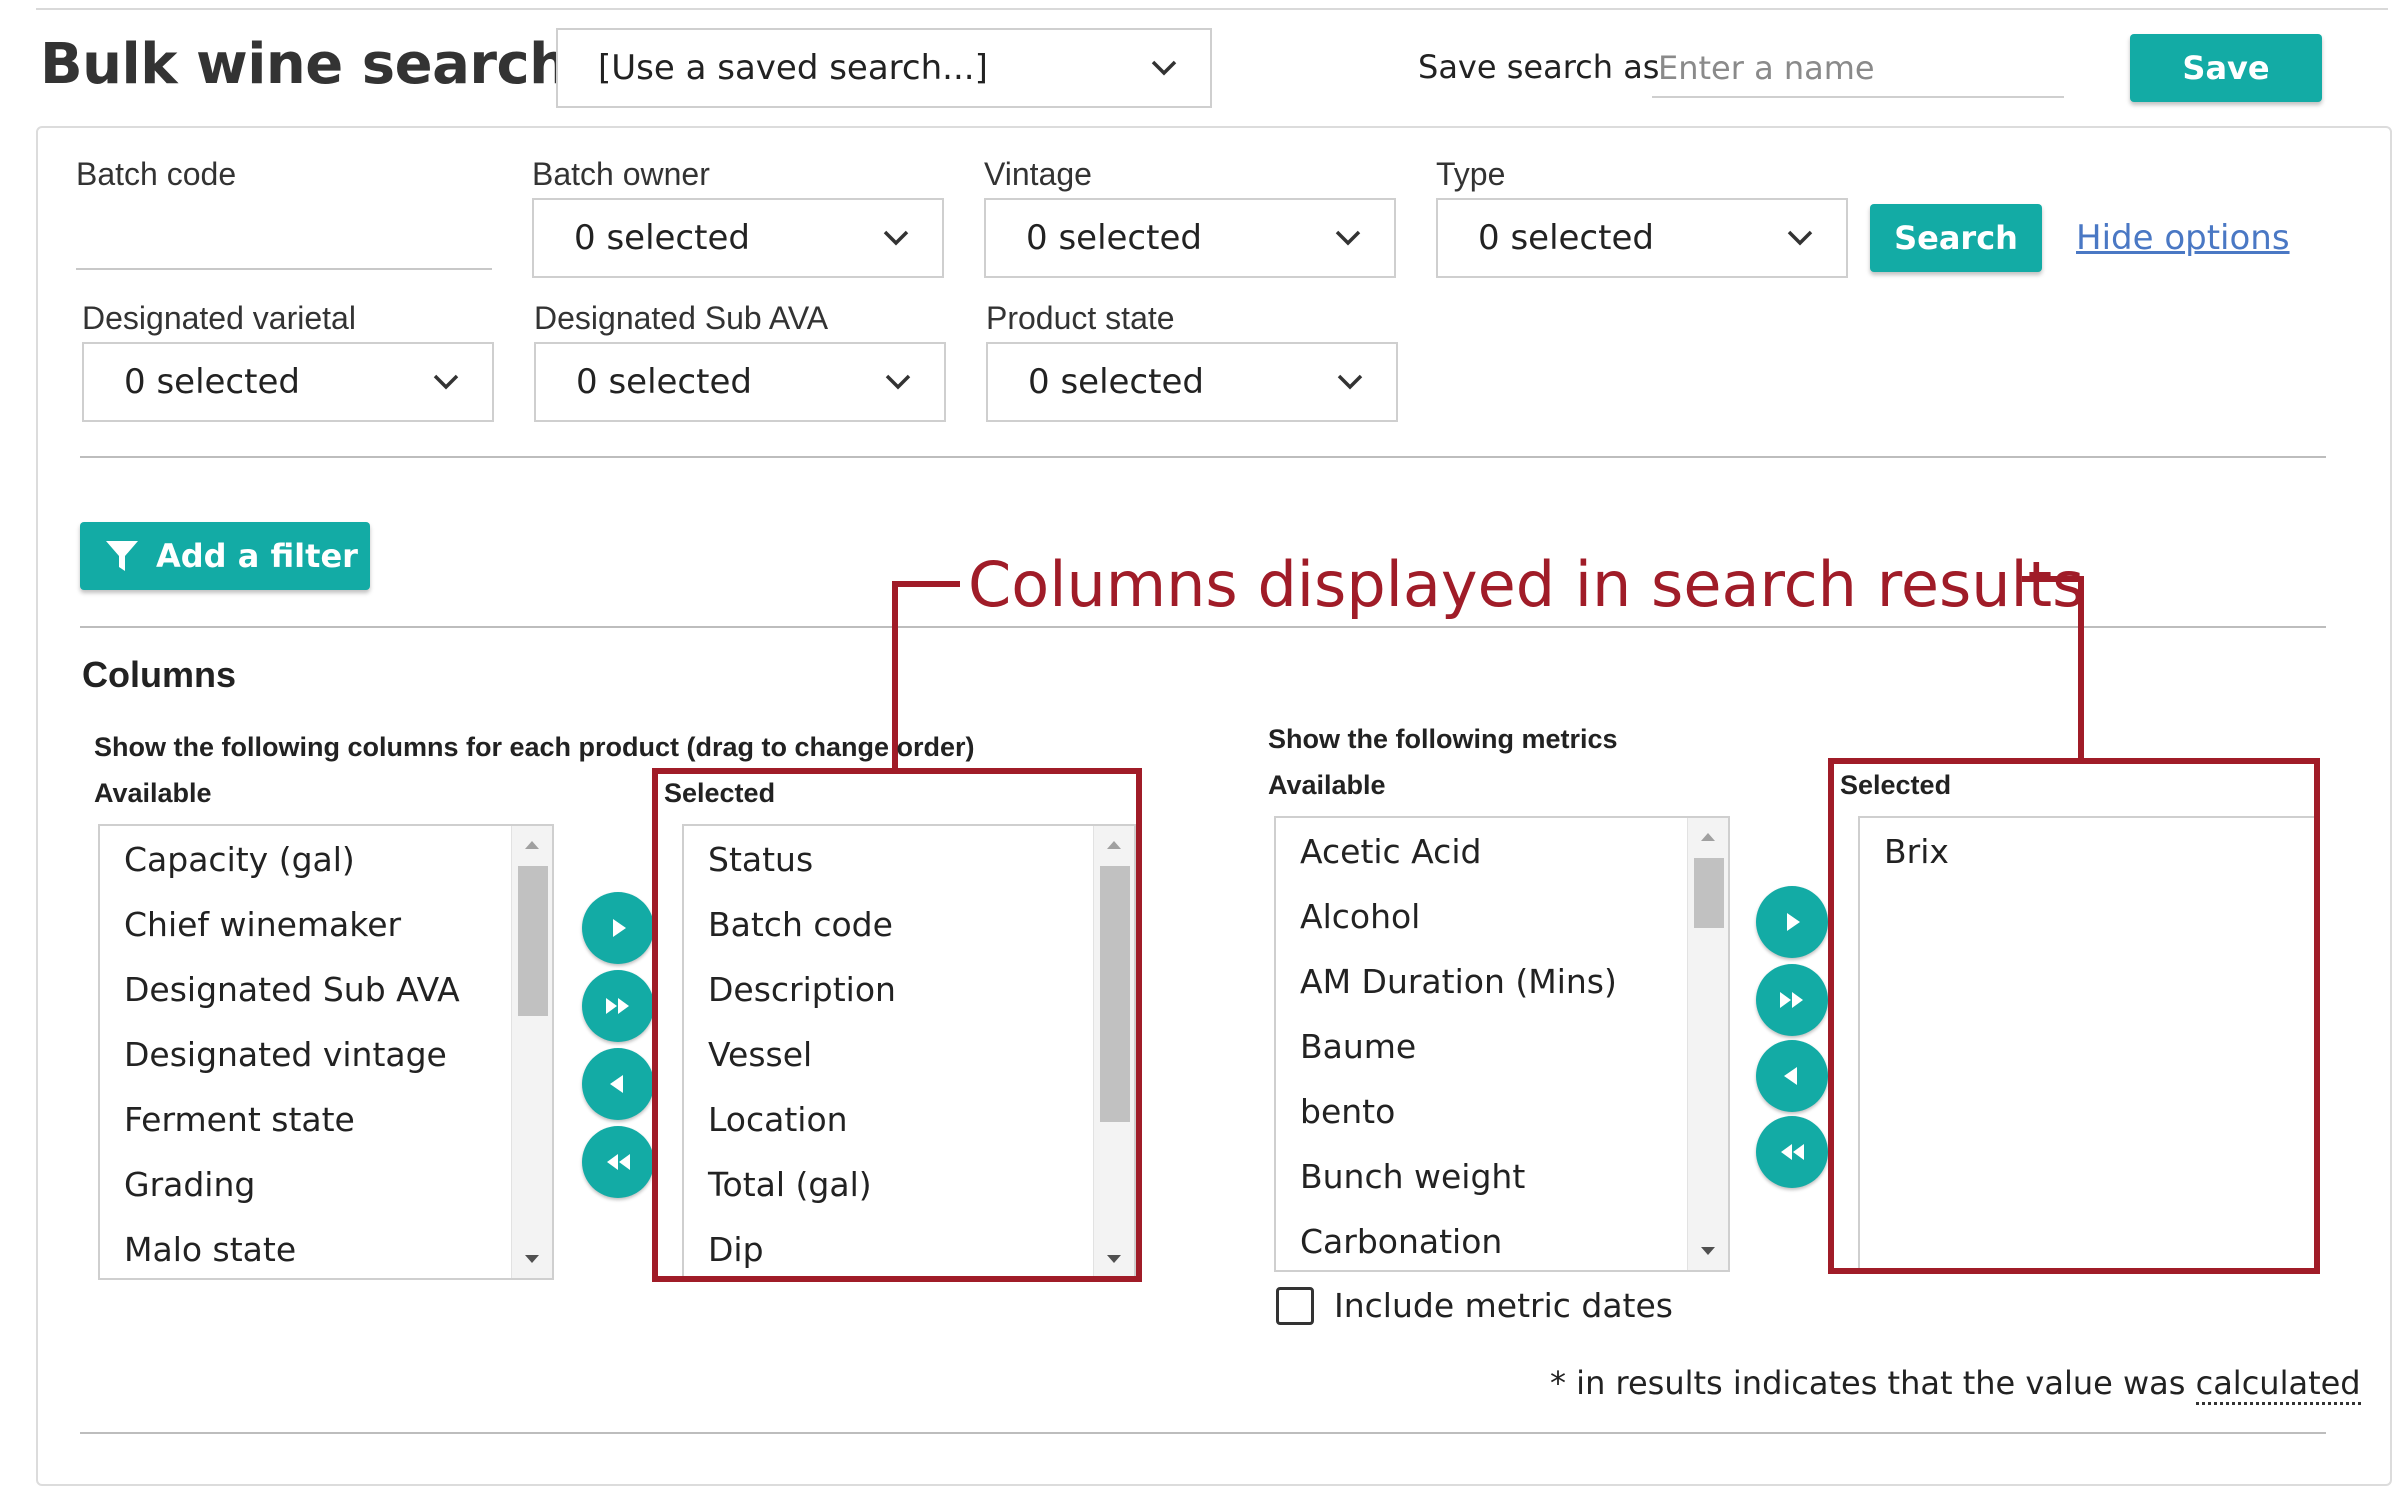  I want to click on annotation-leader-right-horizontal, so click(2053, 579).